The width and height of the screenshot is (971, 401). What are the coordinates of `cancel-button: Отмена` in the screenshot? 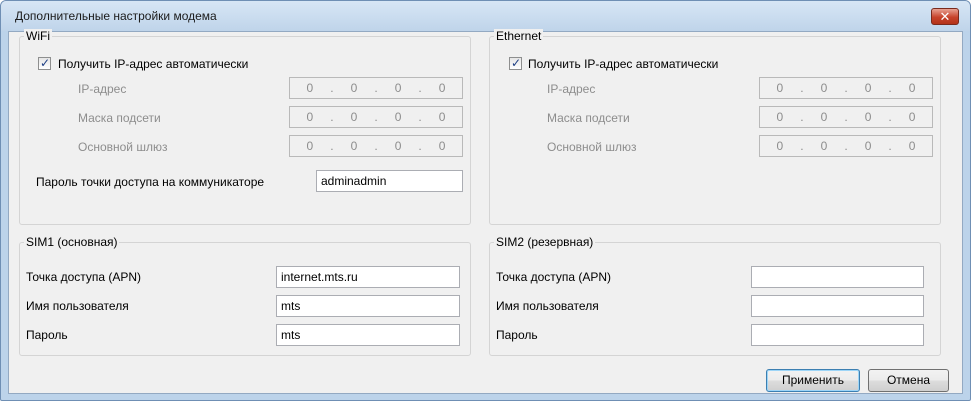 It's located at (908, 380).